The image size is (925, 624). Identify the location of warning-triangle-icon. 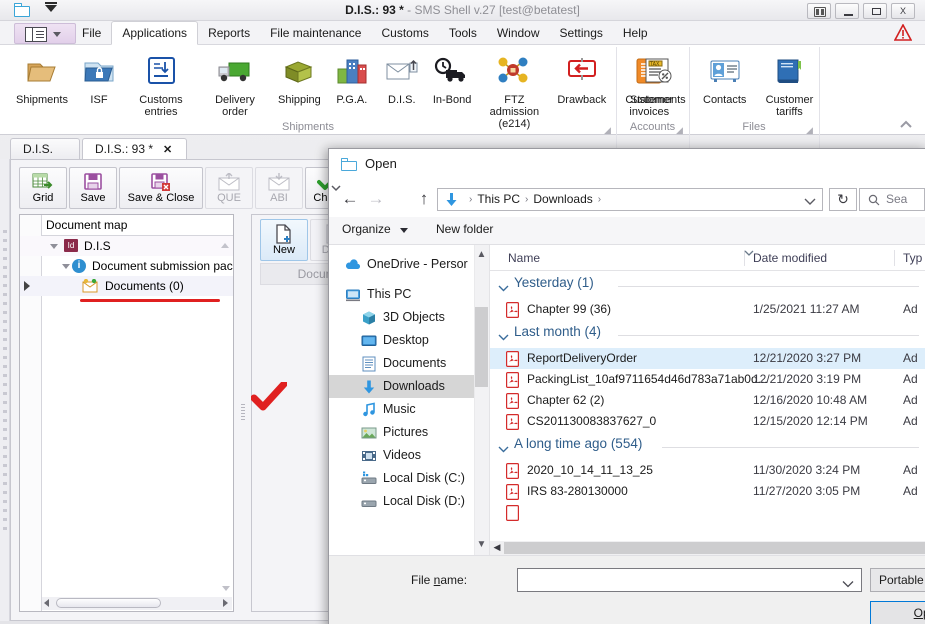
(903, 32).